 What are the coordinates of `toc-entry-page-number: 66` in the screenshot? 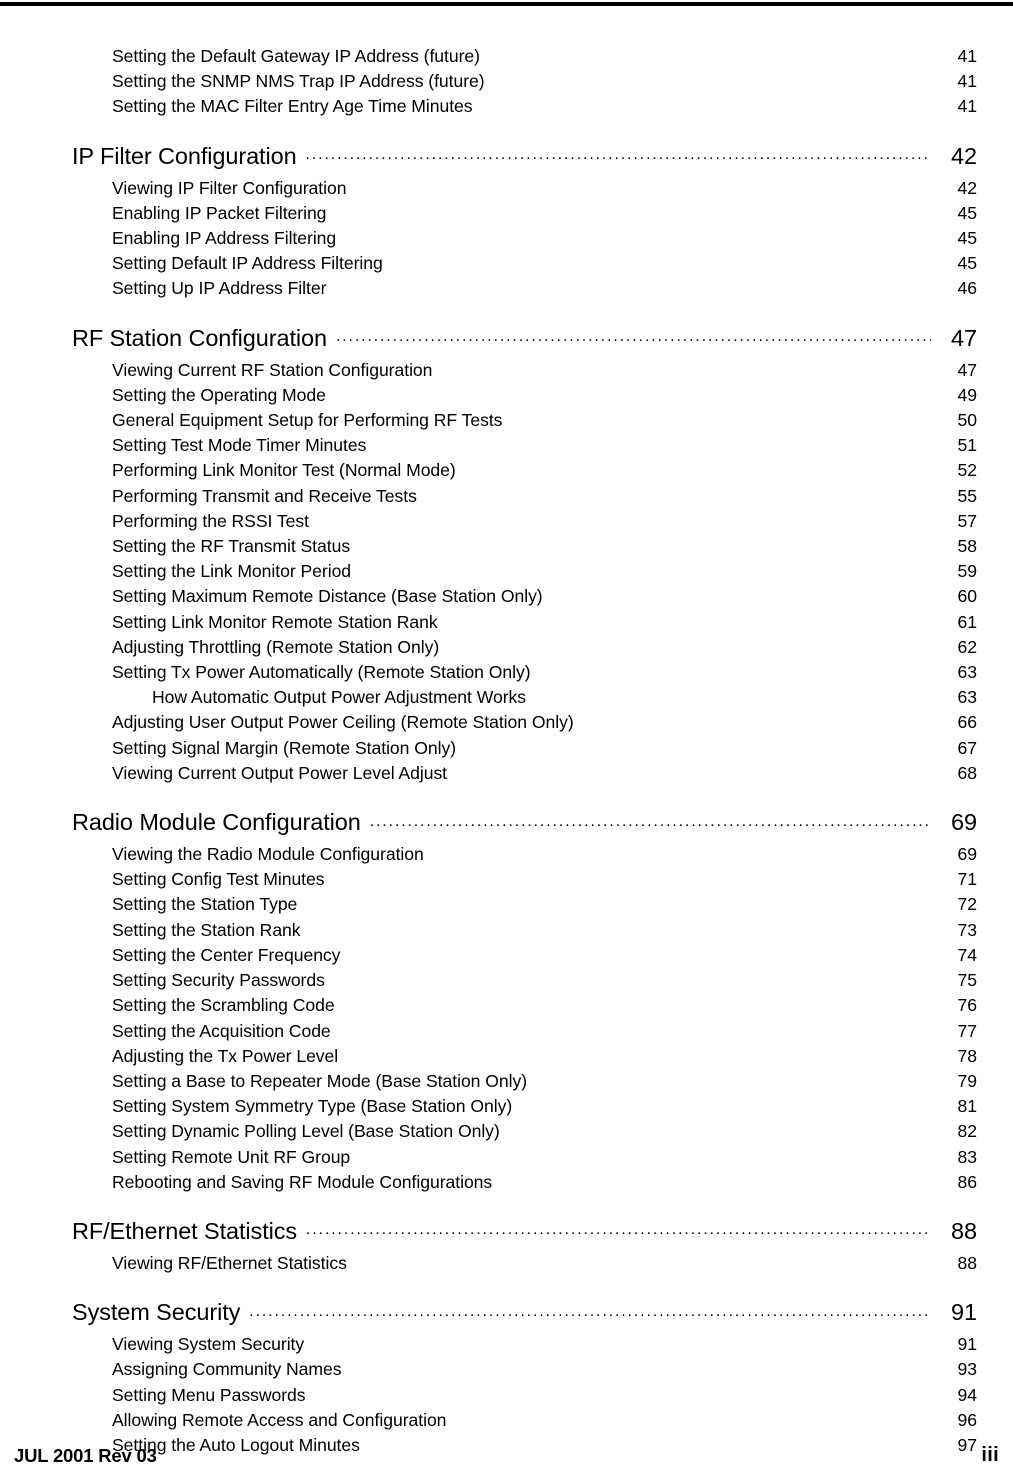 It's located at (967, 722).